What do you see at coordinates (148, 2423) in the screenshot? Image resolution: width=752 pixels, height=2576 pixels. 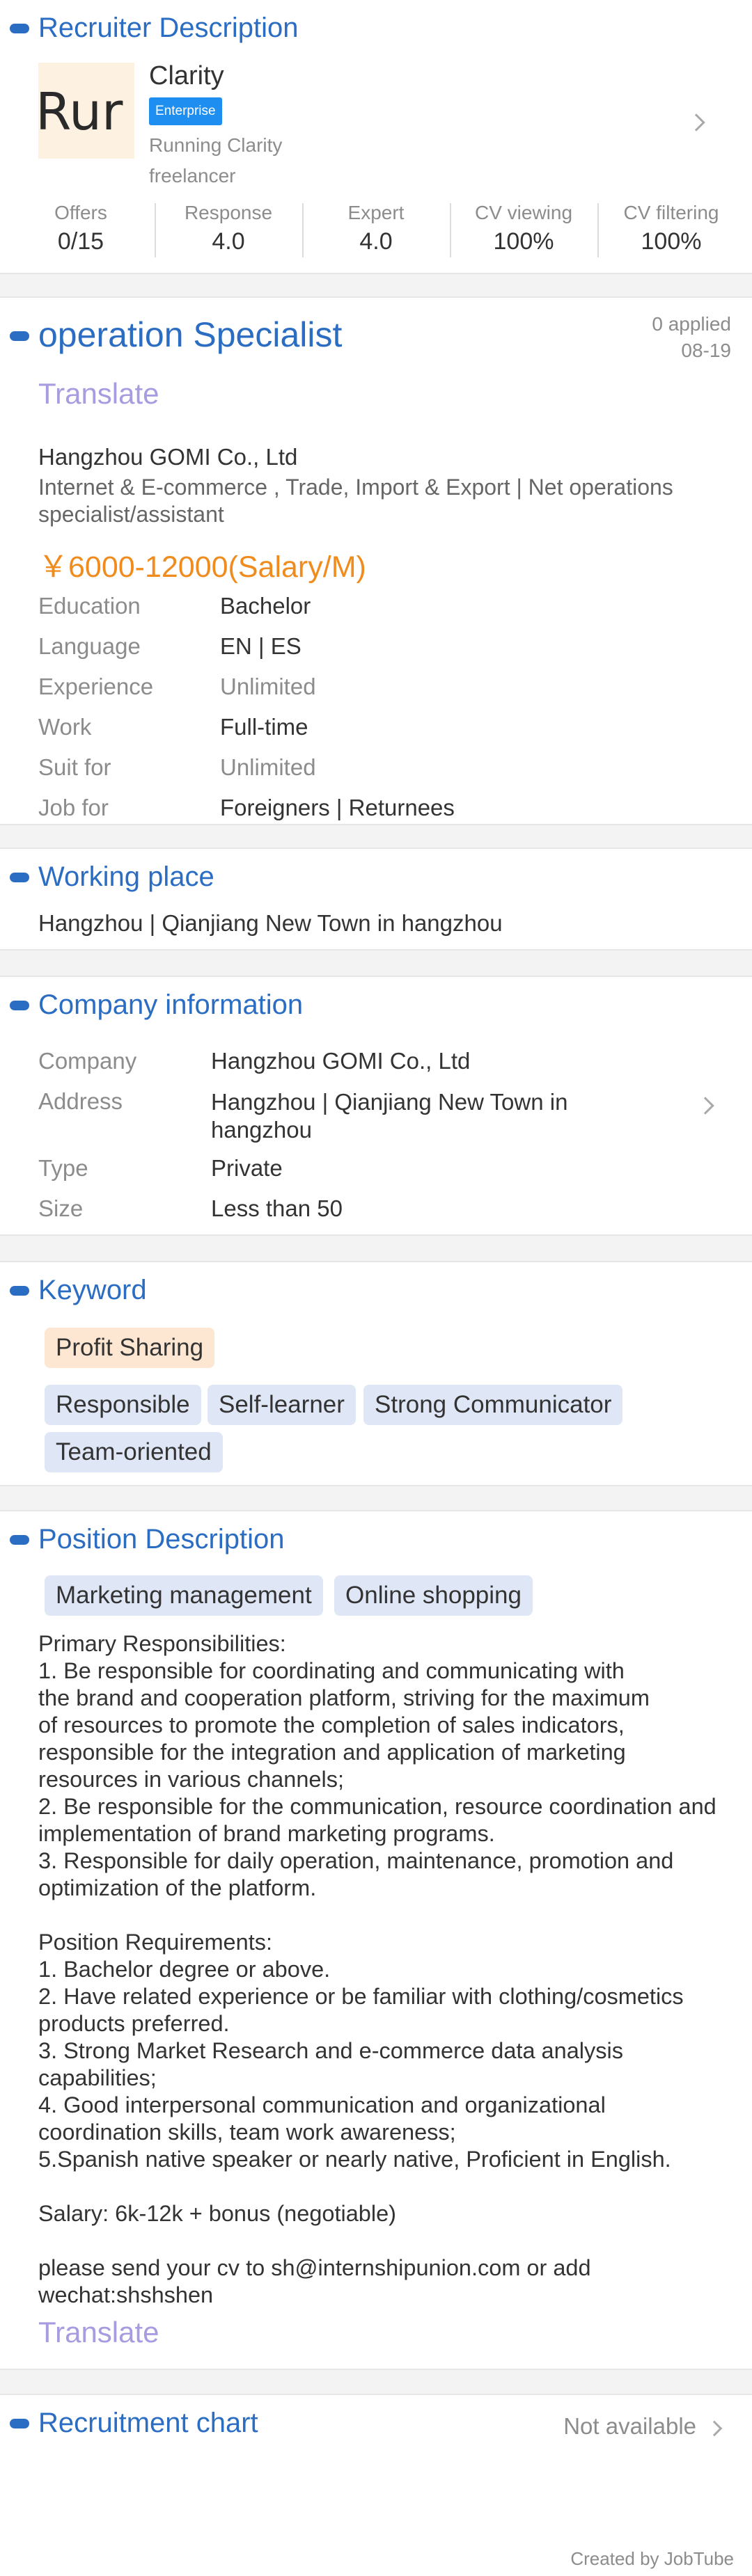 I see `section-title-recruitment-chart: Recruitment chart` at bounding box center [148, 2423].